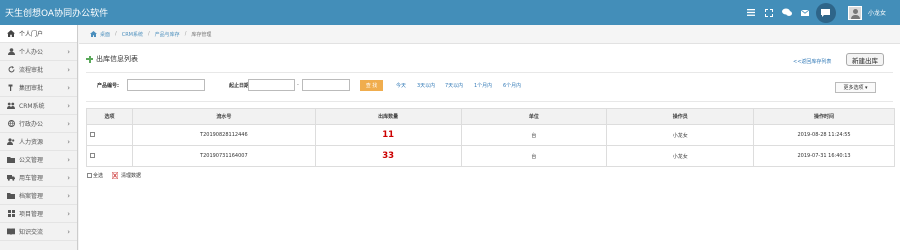 The height and width of the screenshot is (250, 900). I want to click on sidebar-item-crm: CRM系统 ›, so click(38, 106).